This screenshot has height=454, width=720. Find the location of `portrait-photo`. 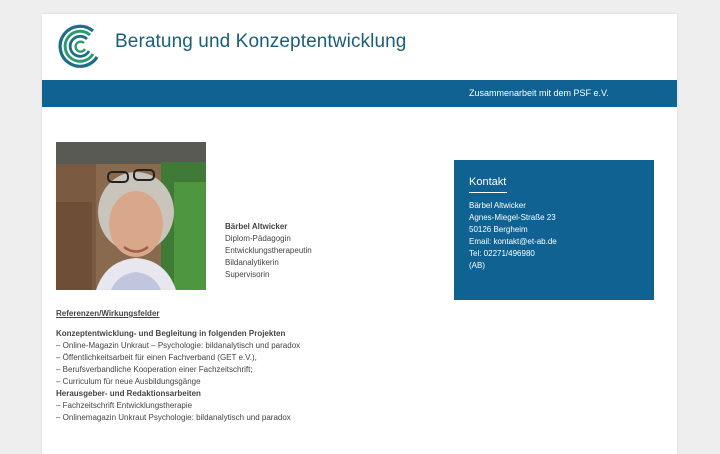

portrait-photo is located at coordinates (131, 216).